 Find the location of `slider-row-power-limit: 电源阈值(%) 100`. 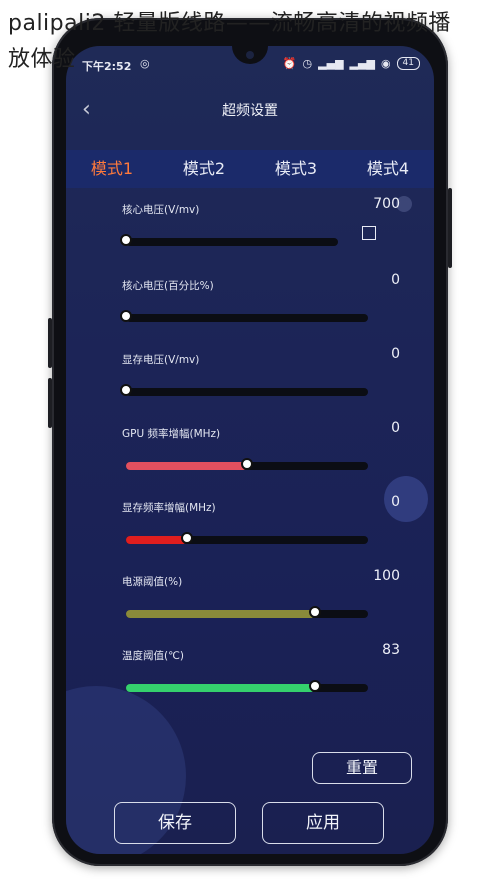

slider-row-power-limit: 电源阈值(%) 100 is located at coordinates (261, 601).